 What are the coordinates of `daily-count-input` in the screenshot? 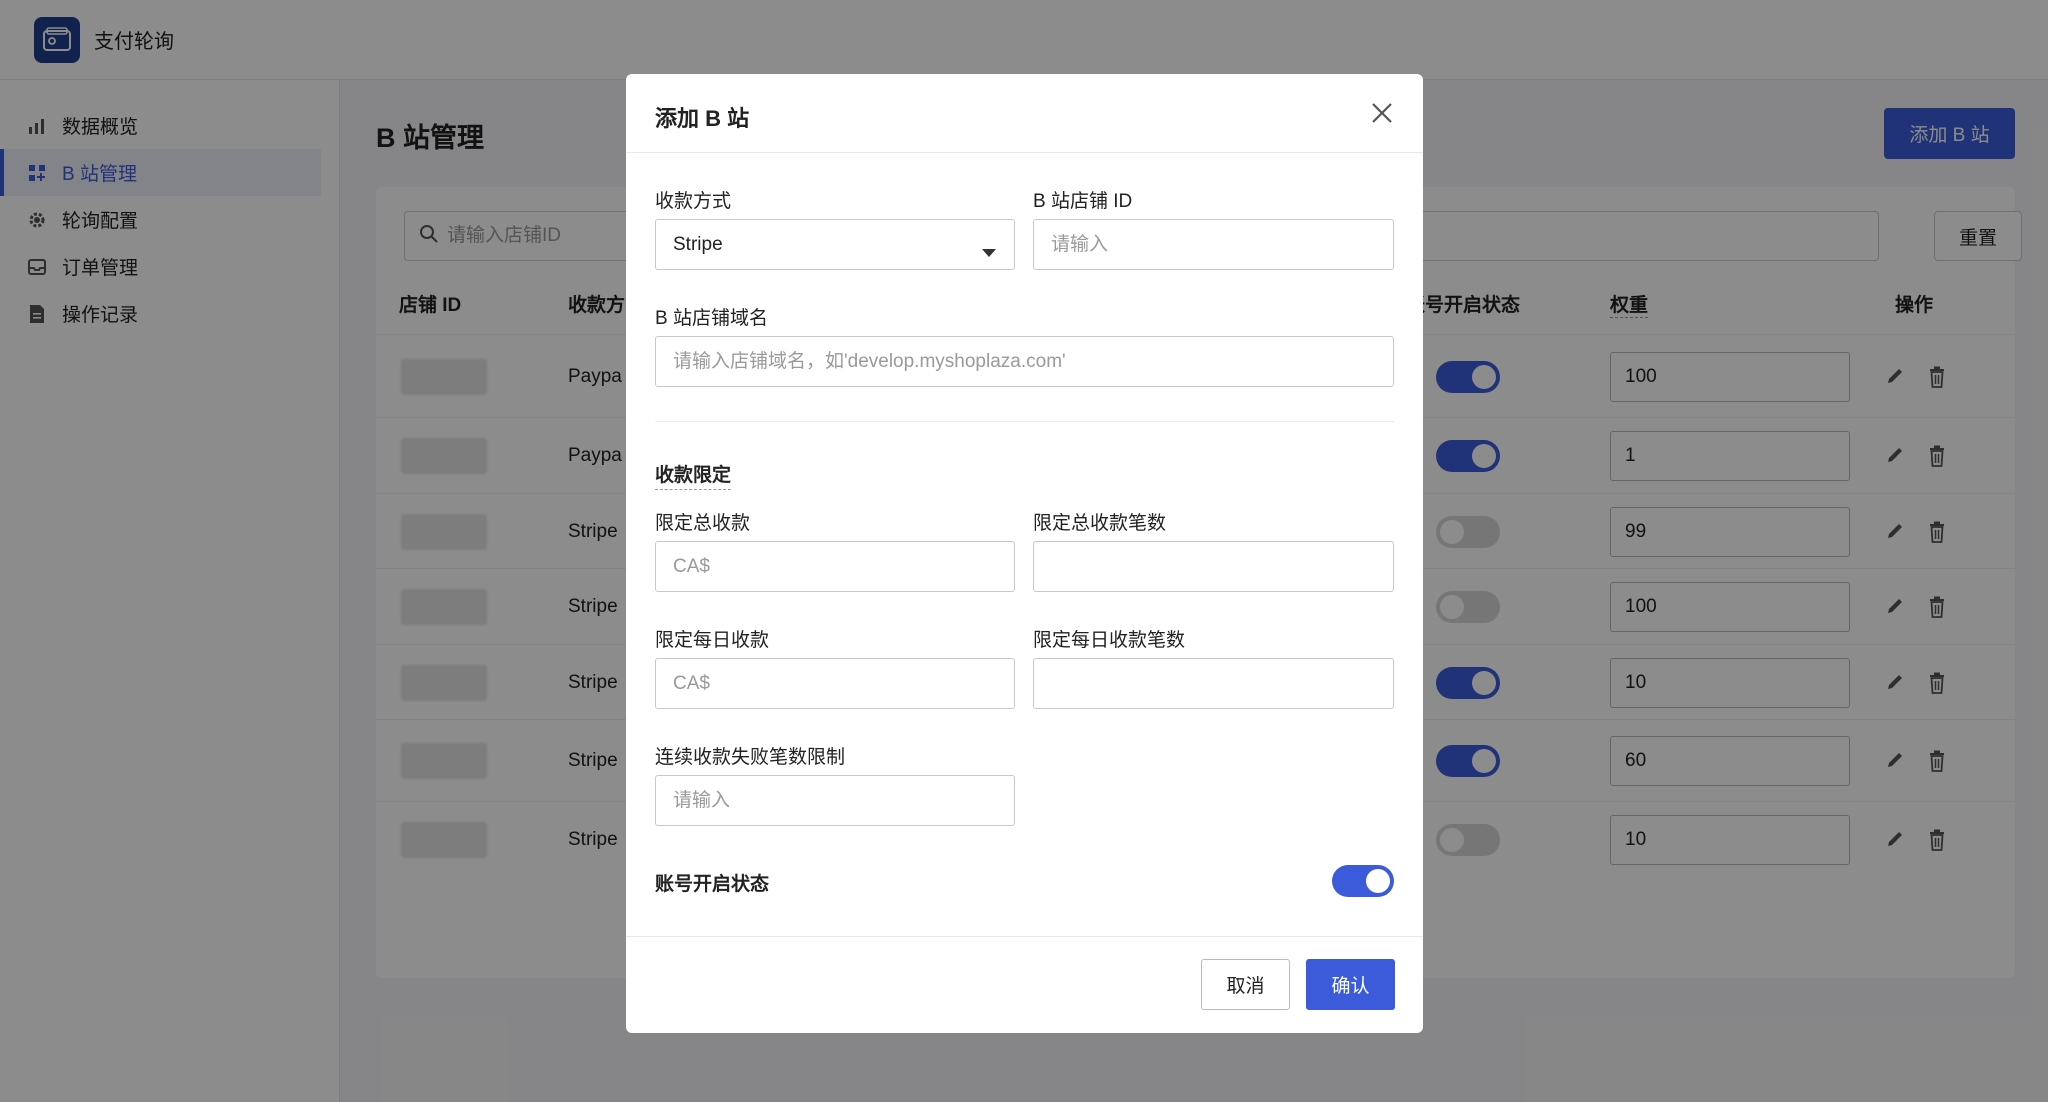 It's located at (1222, 683).